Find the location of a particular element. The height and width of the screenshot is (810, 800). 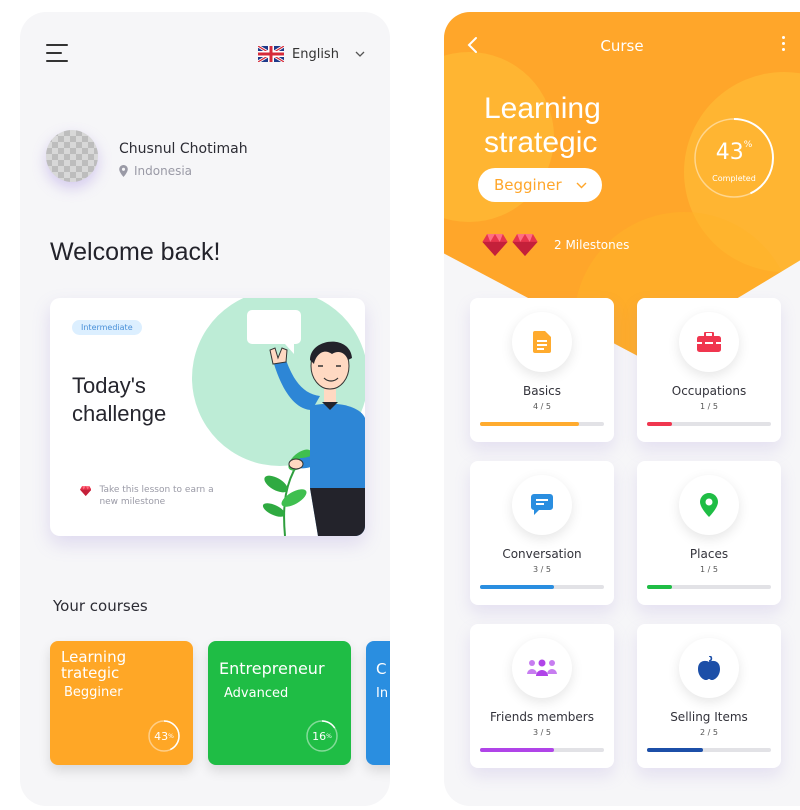

course-card-partial: C In is located at coordinates (378, 703).